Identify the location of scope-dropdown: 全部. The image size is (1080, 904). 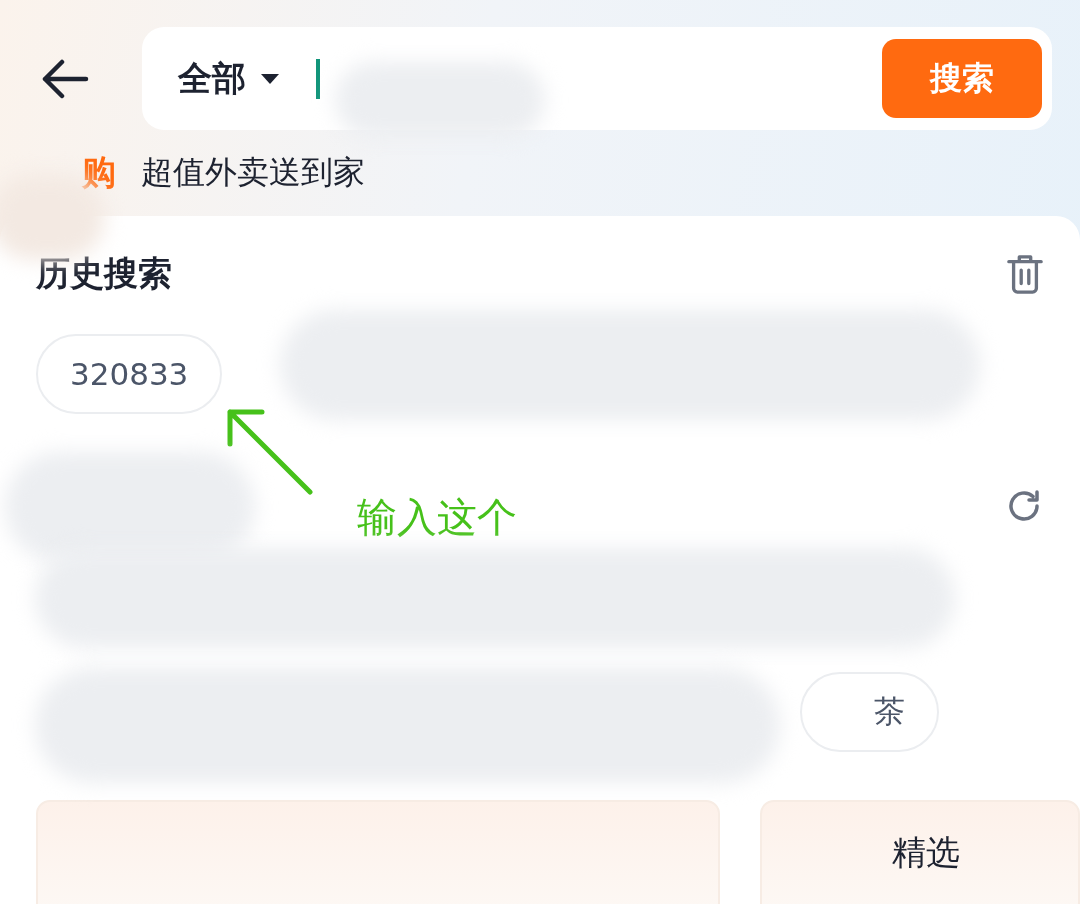
(212, 78).